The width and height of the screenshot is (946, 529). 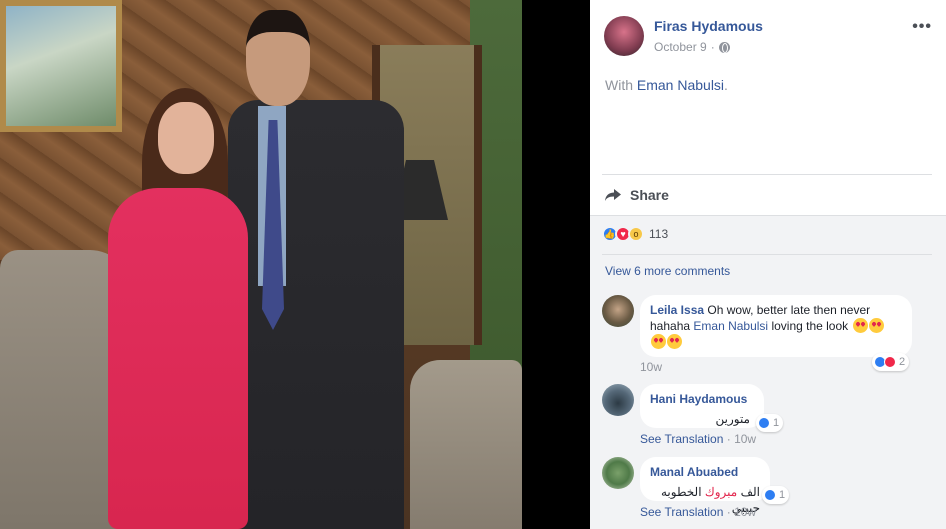 I want to click on comment-reactions: 2, so click(x=891, y=362).